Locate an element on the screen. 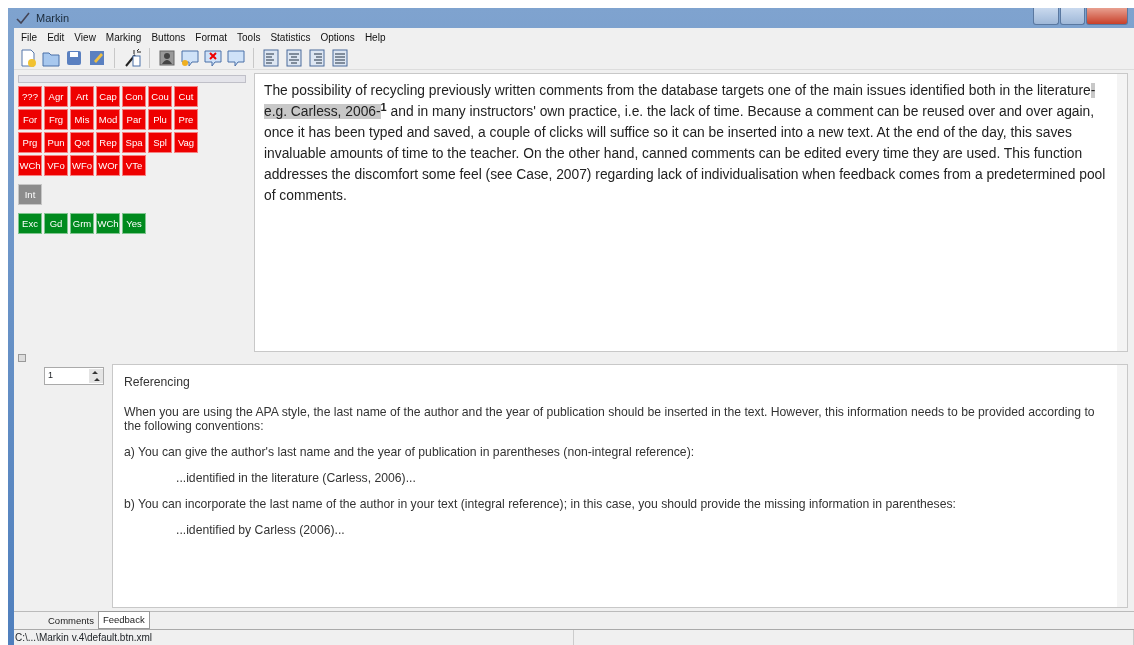 This screenshot has width=1134, height=645. tab: Feedback is located at coordinates (123, 619).